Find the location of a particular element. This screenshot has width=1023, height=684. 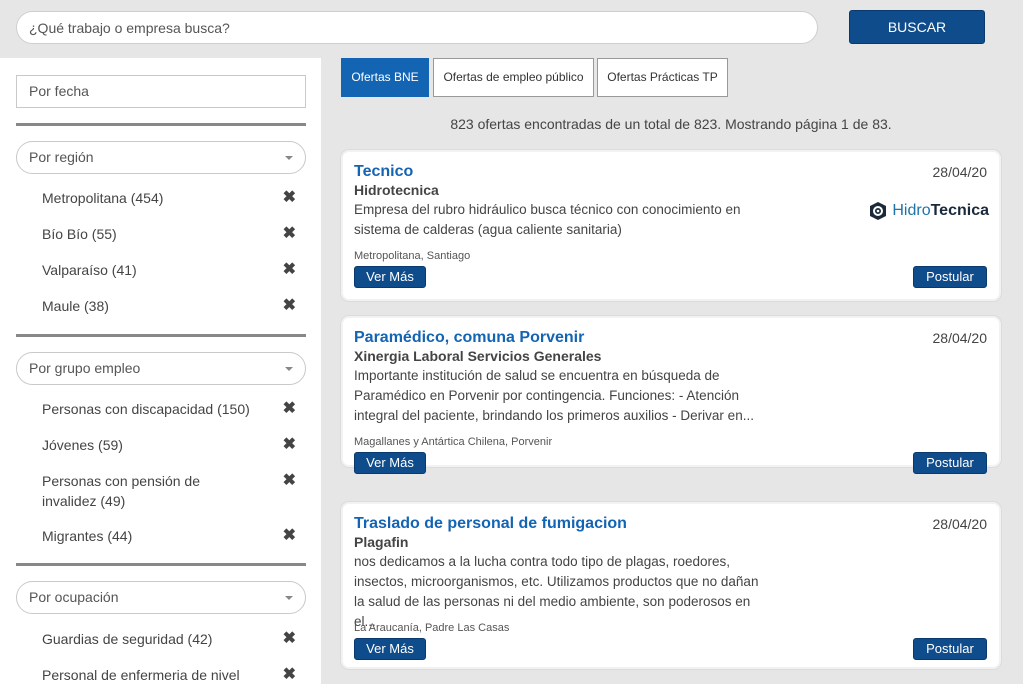

filter-item-label: Maule (38) is located at coordinates (75, 306).